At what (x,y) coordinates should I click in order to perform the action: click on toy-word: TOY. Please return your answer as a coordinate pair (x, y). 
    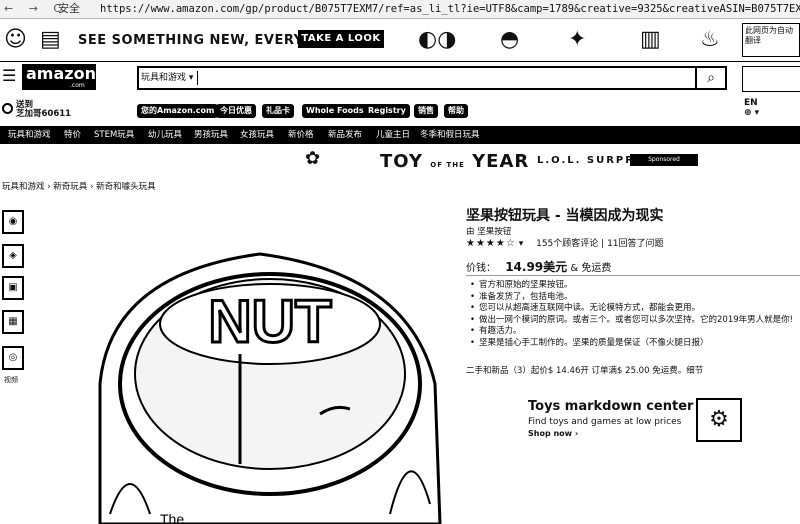
    Looking at the image, I should click on (401, 161).